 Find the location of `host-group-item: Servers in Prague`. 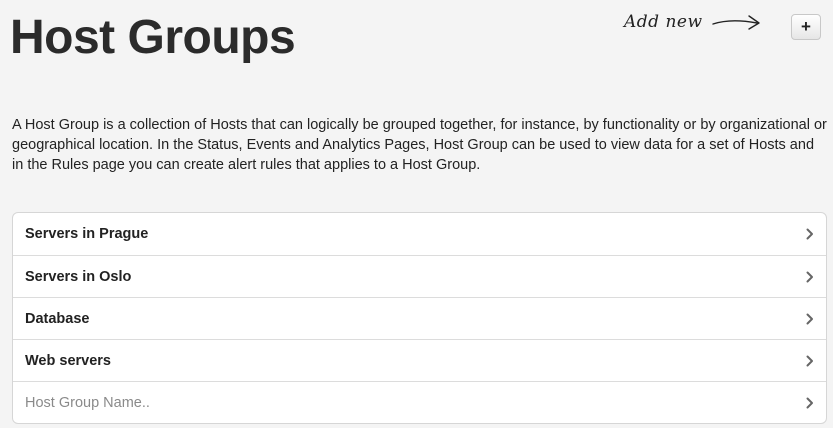

host-group-item: Servers in Prague is located at coordinates (419, 234).